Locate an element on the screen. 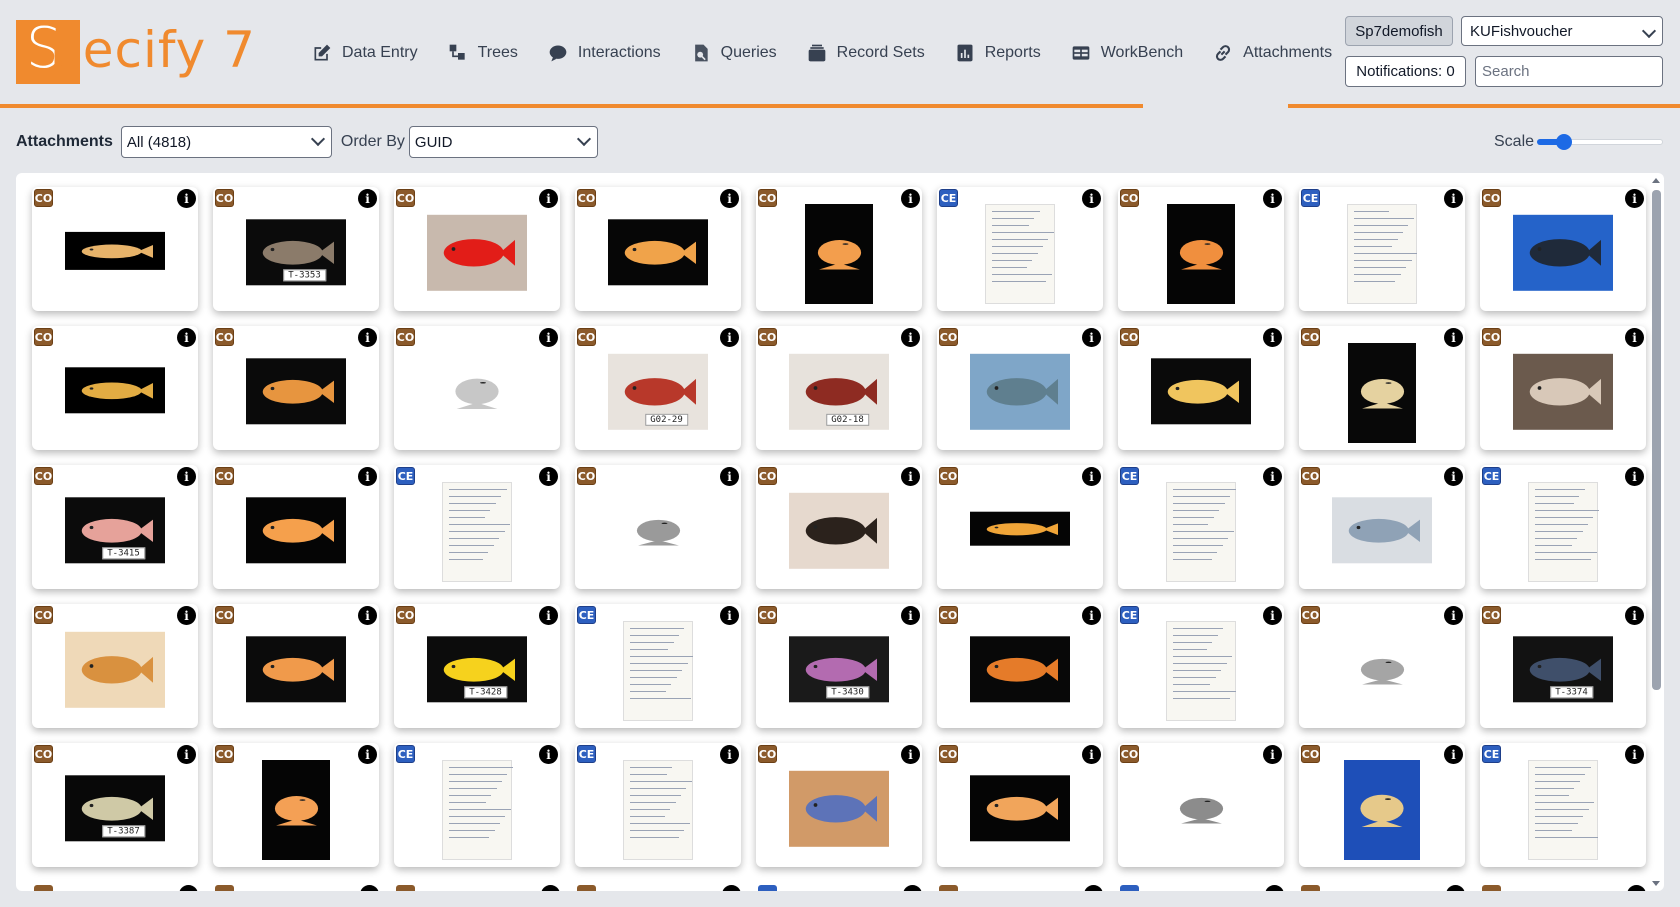  attachment-card: CO i T-3415 is located at coordinates (115, 527).